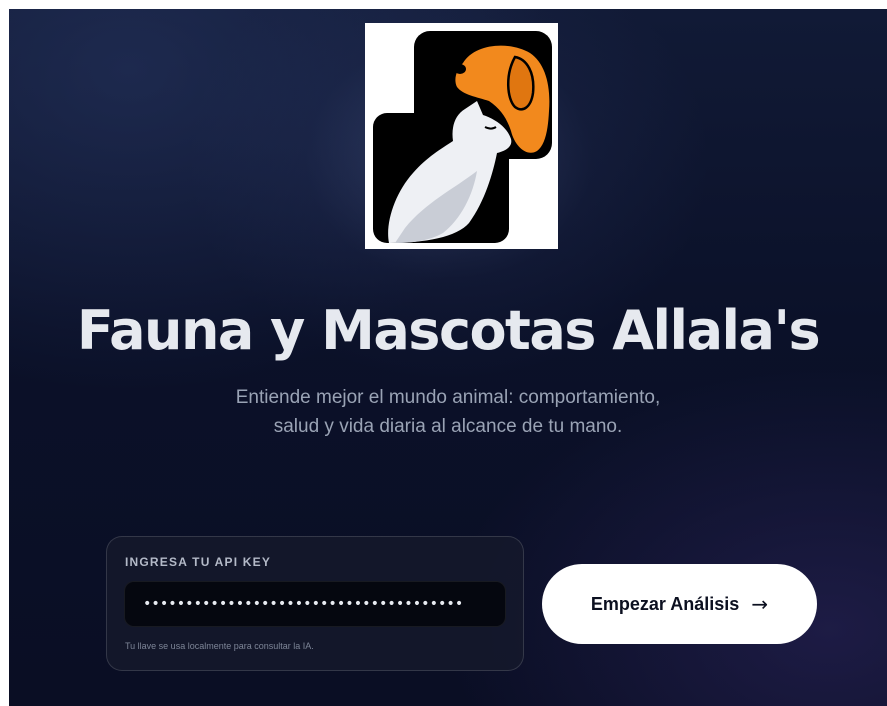 The image size is (887, 706). I want to click on page-title: Fauna y Mascotas Allala's, so click(448, 330).